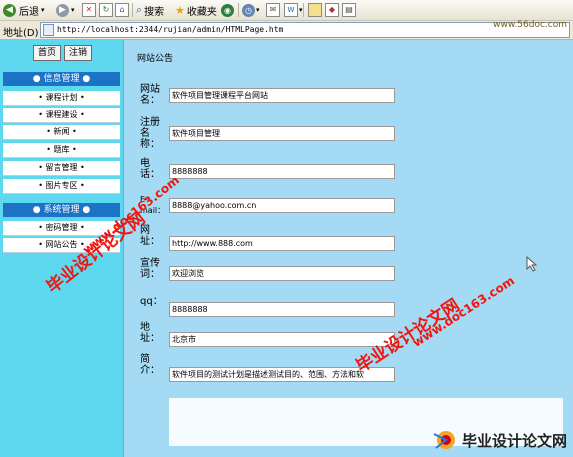  What do you see at coordinates (201, 12) in the screenshot?
I see `favorites-label: 收藏夹` at bounding box center [201, 12].